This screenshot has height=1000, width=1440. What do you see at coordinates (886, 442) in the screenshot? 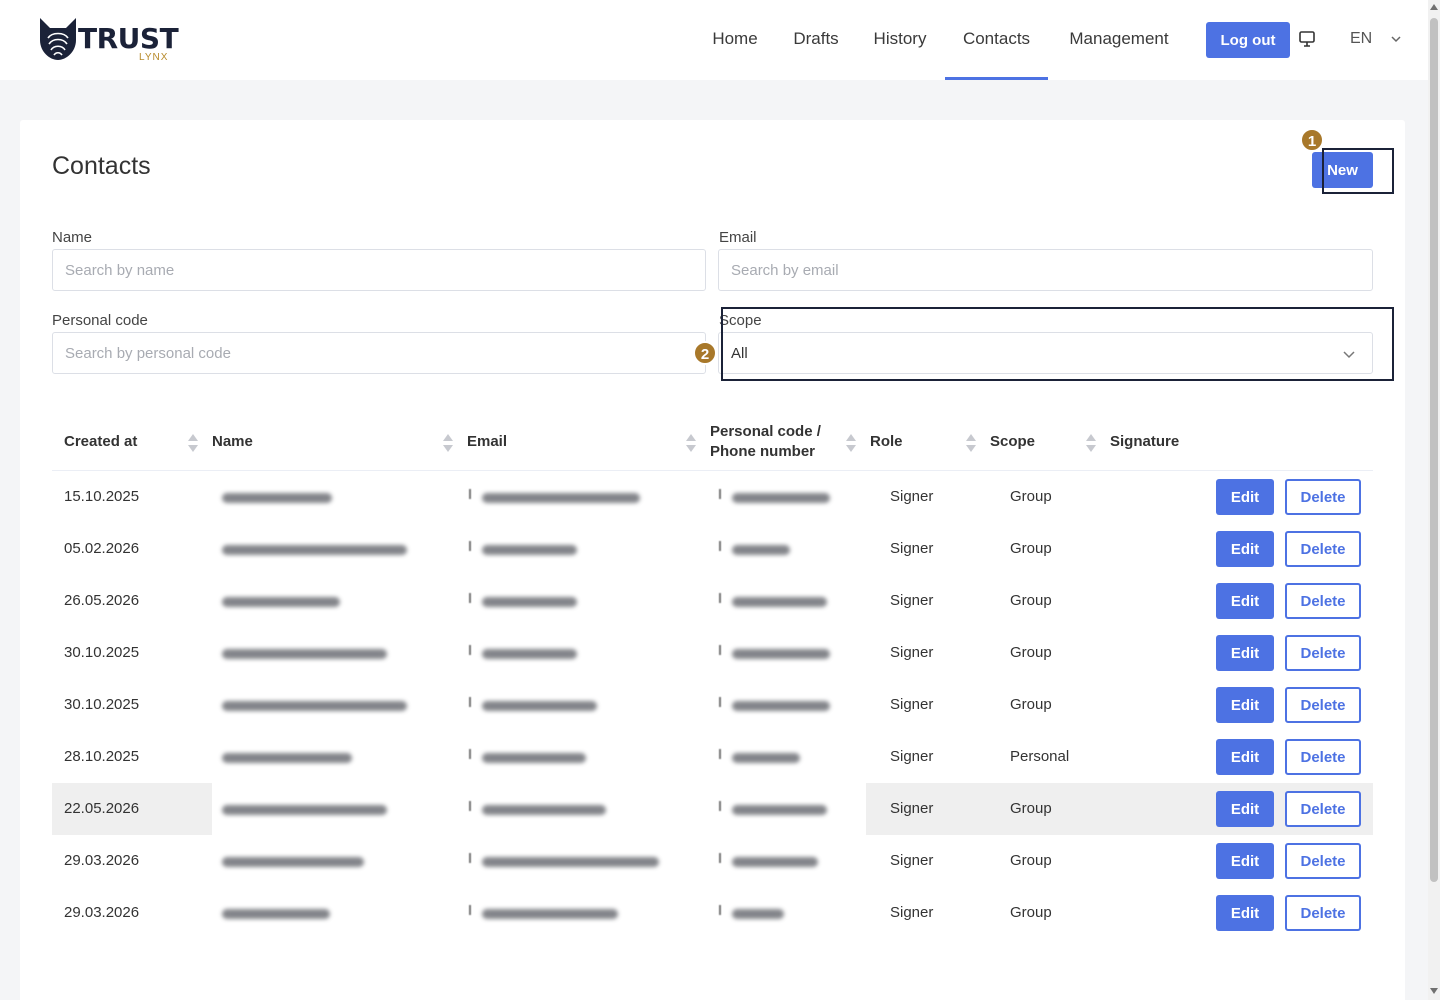
I see `column-header-role: Role` at bounding box center [886, 442].